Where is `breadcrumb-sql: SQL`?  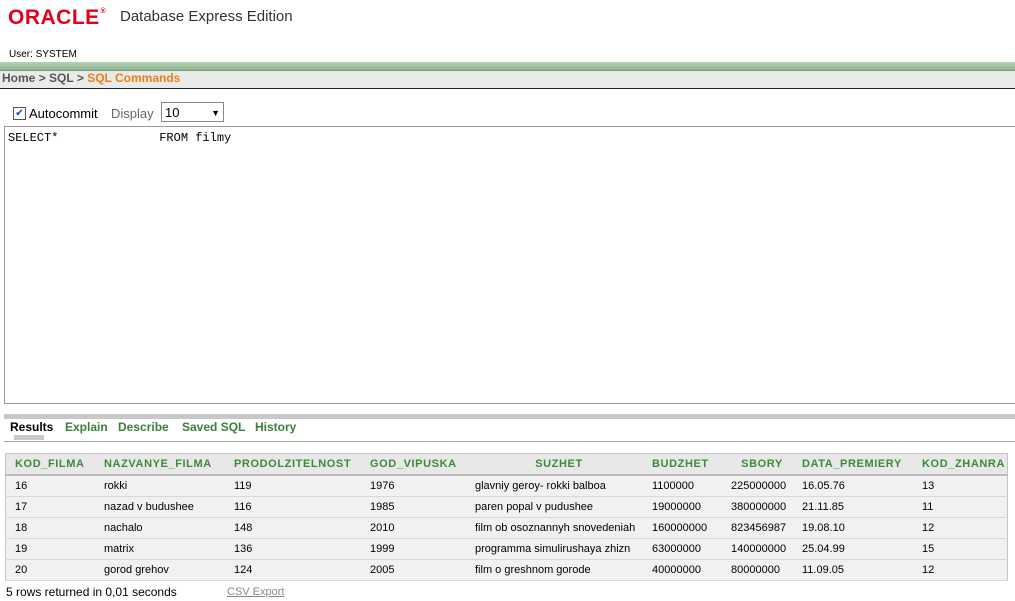
breadcrumb-sql: SQL is located at coordinates (61, 78).